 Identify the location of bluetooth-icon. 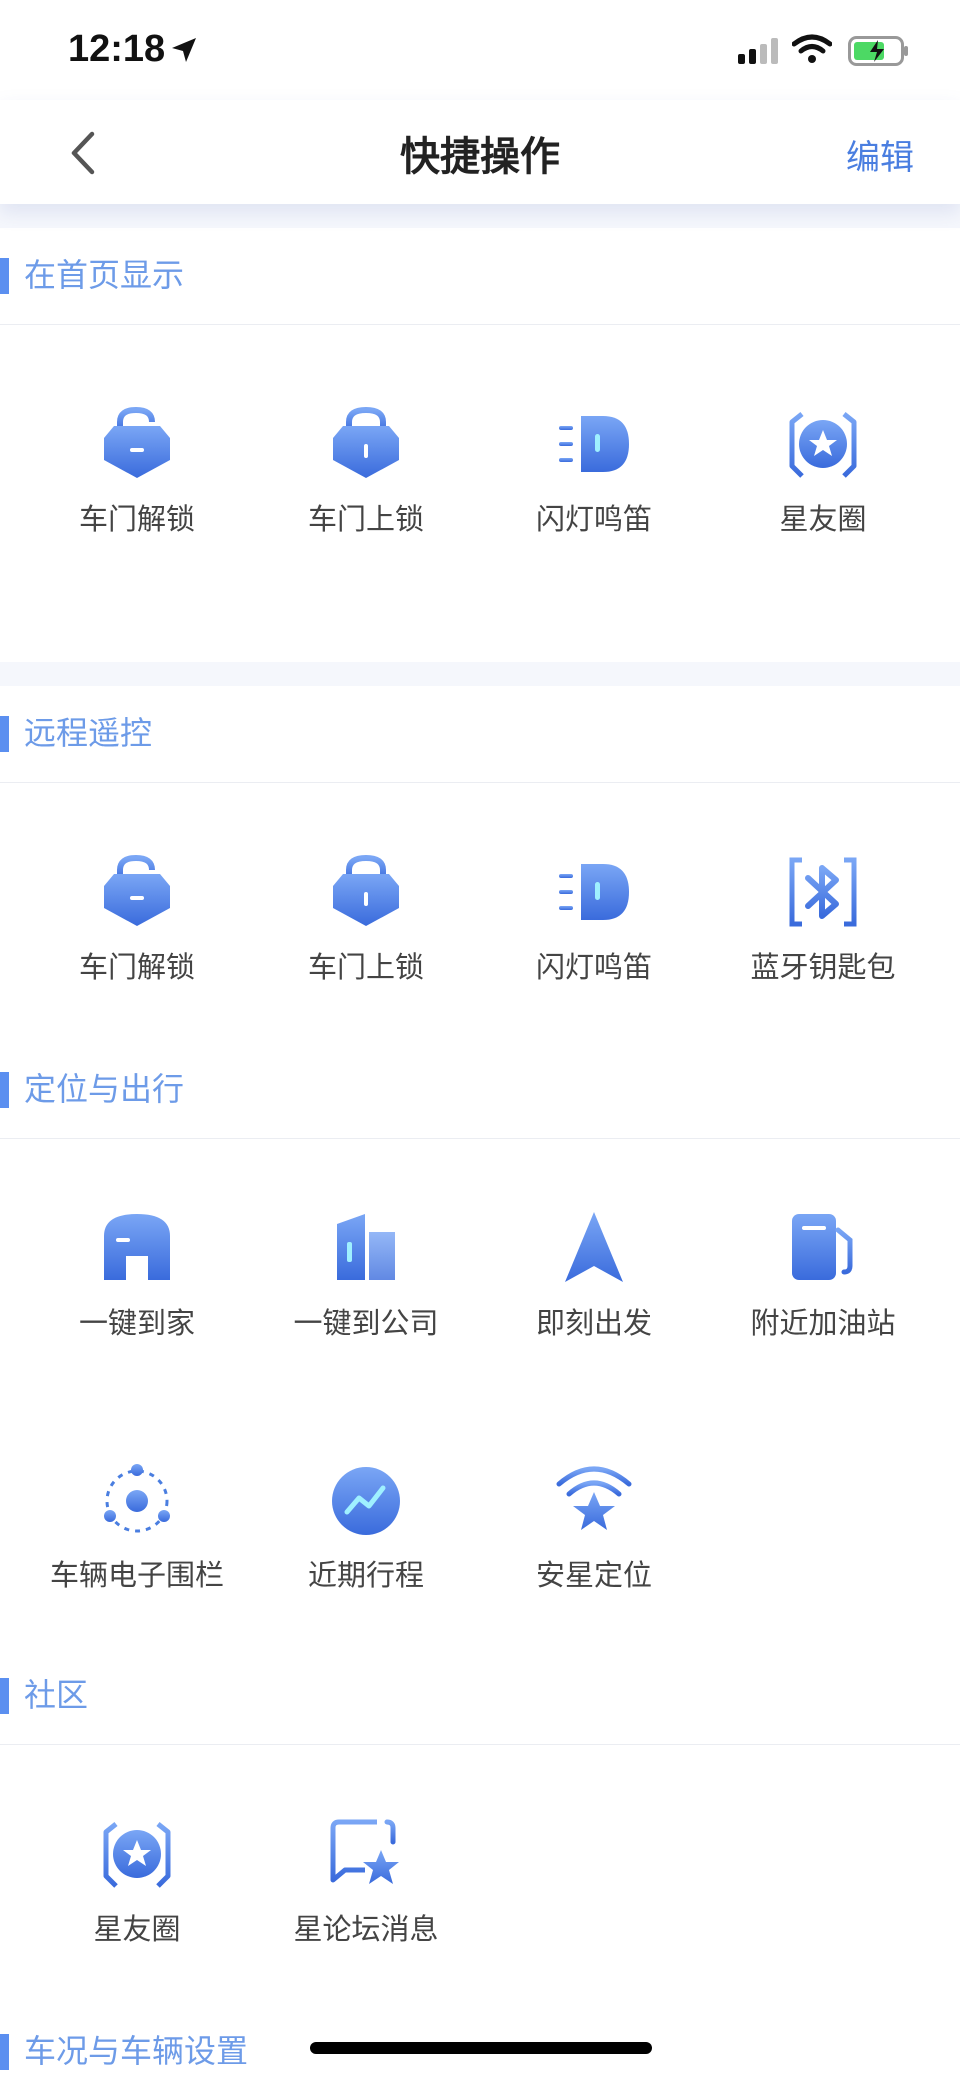
(823, 892).